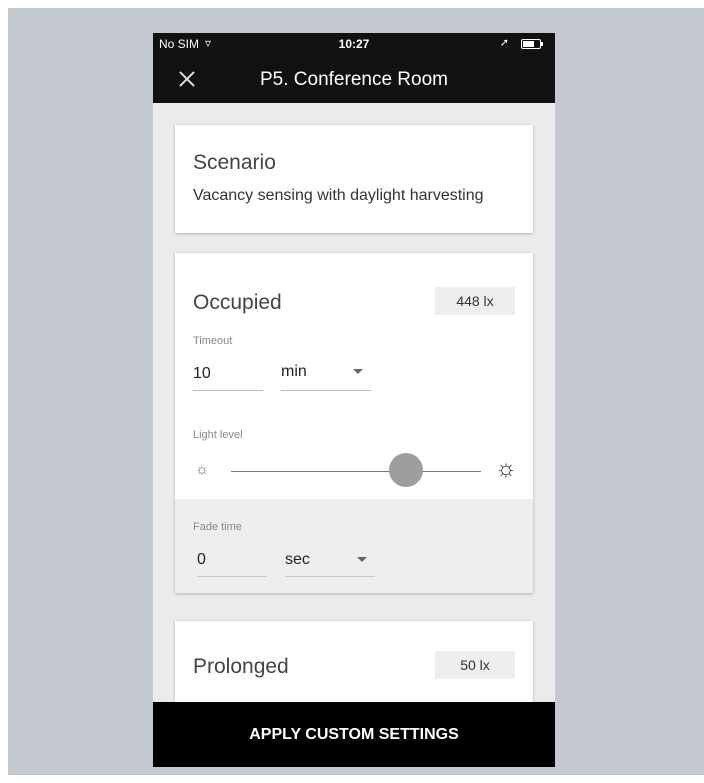 Image resolution: width=704 pixels, height=783 pixels. Describe the element at coordinates (228, 378) in the screenshot. I see `timeout-input: 10` at that location.